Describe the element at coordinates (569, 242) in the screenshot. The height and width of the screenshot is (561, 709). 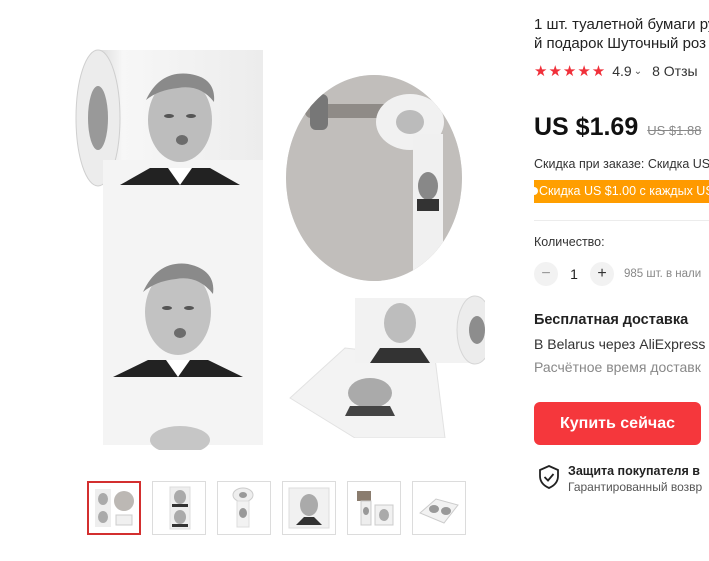
I see `quantity-label: Количество:` at that location.